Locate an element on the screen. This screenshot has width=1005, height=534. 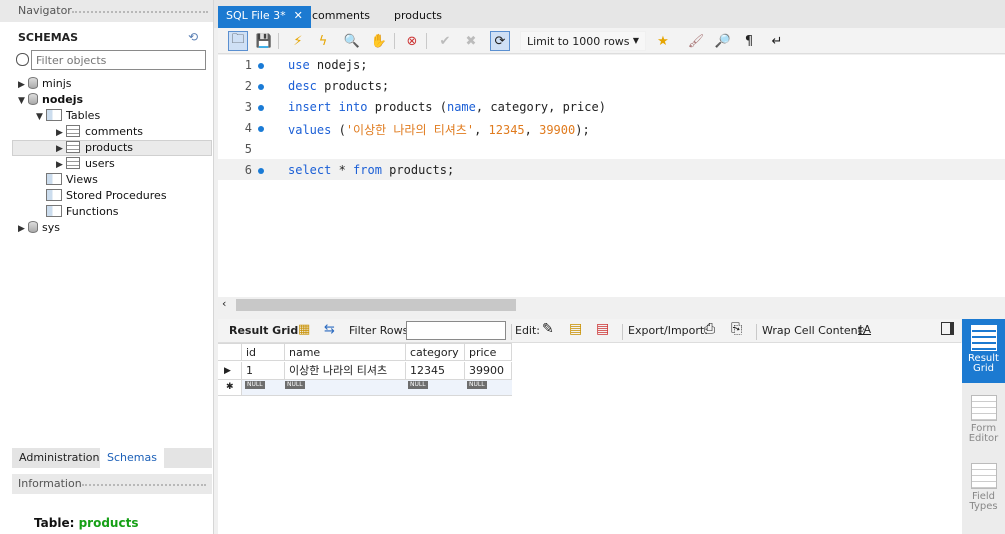
scrollbar-thumb is located at coordinates (376, 305).